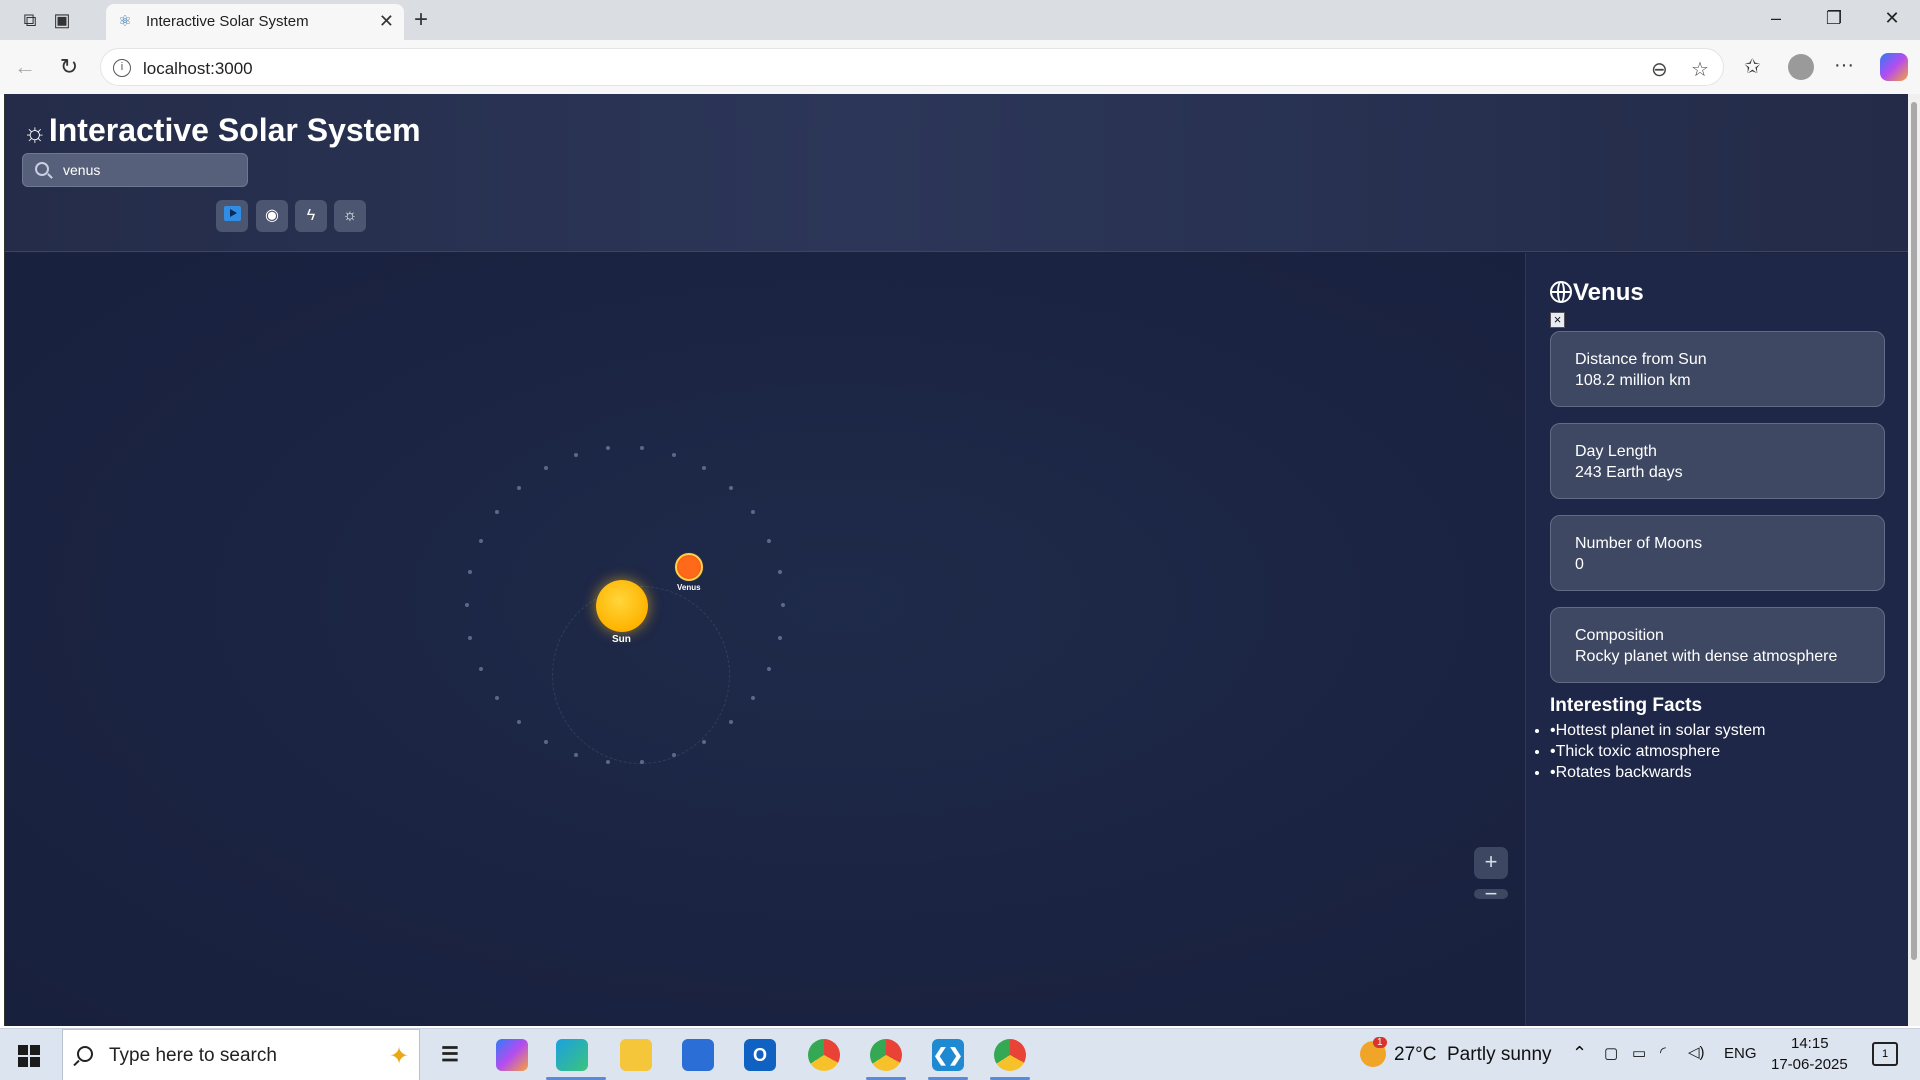  Describe the element at coordinates (1663, 1052) in the screenshot. I see `wifi-icon: ◜` at that location.